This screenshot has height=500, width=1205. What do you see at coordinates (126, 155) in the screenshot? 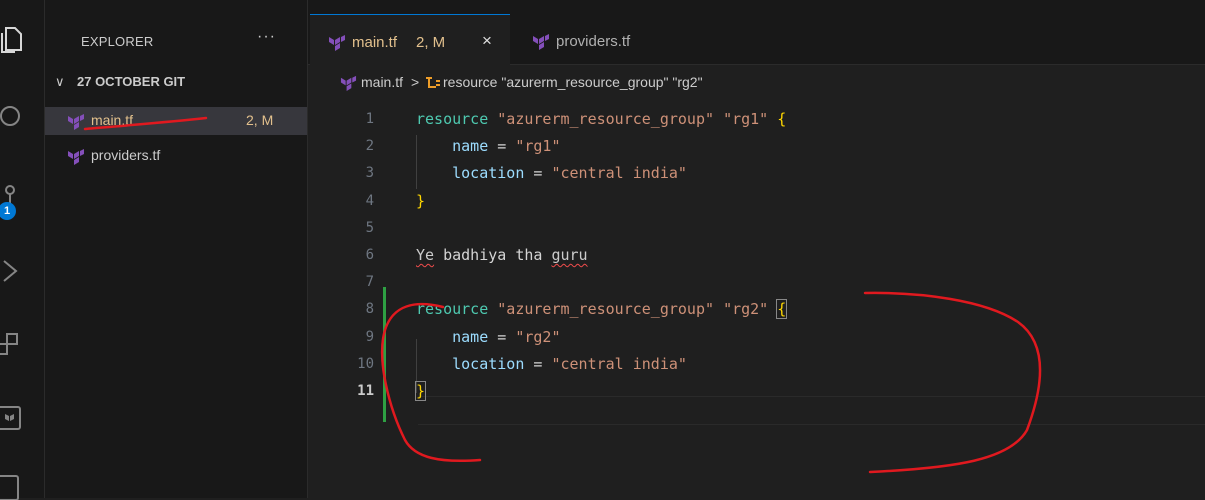
I see `file-name: providers.tf` at bounding box center [126, 155].